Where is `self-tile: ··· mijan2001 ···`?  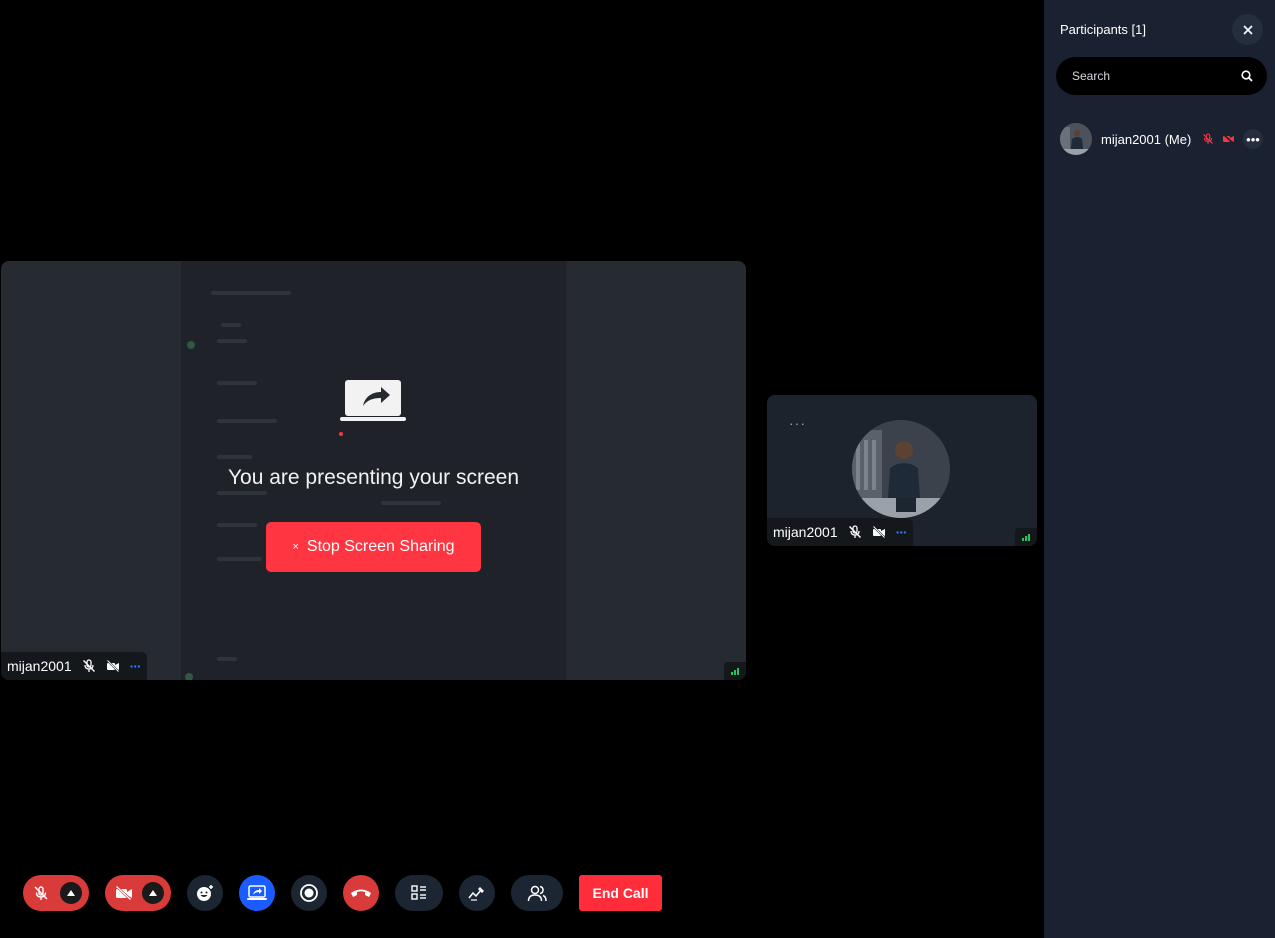
self-tile: ··· mijan2001 ··· is located at coordinates (902, 470).